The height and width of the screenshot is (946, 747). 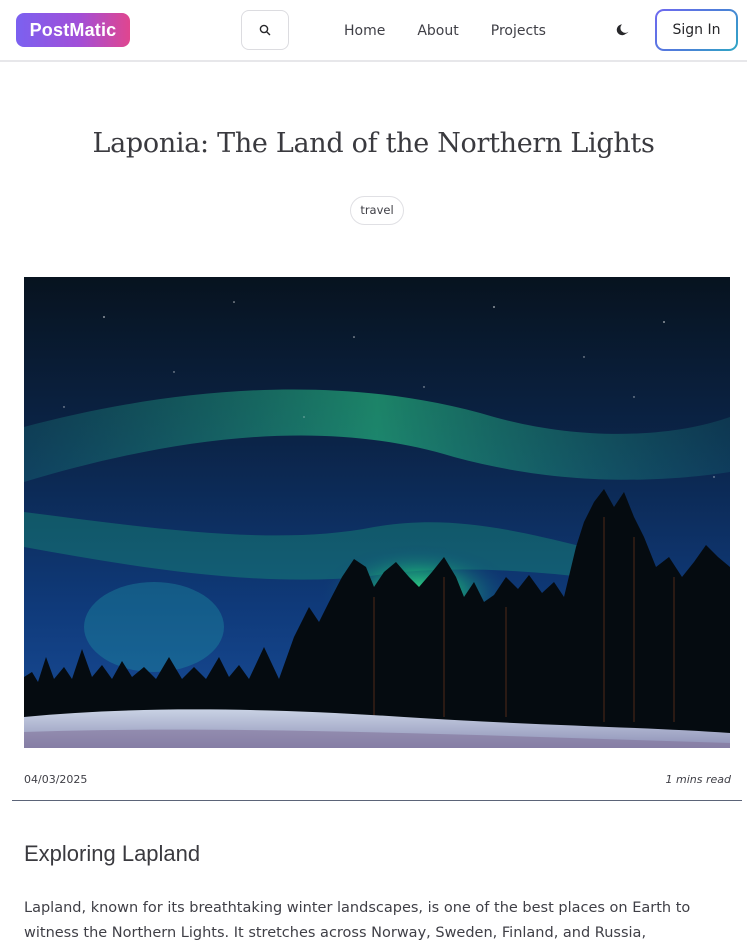 I want to click on divider, so click(x=377, y=800).